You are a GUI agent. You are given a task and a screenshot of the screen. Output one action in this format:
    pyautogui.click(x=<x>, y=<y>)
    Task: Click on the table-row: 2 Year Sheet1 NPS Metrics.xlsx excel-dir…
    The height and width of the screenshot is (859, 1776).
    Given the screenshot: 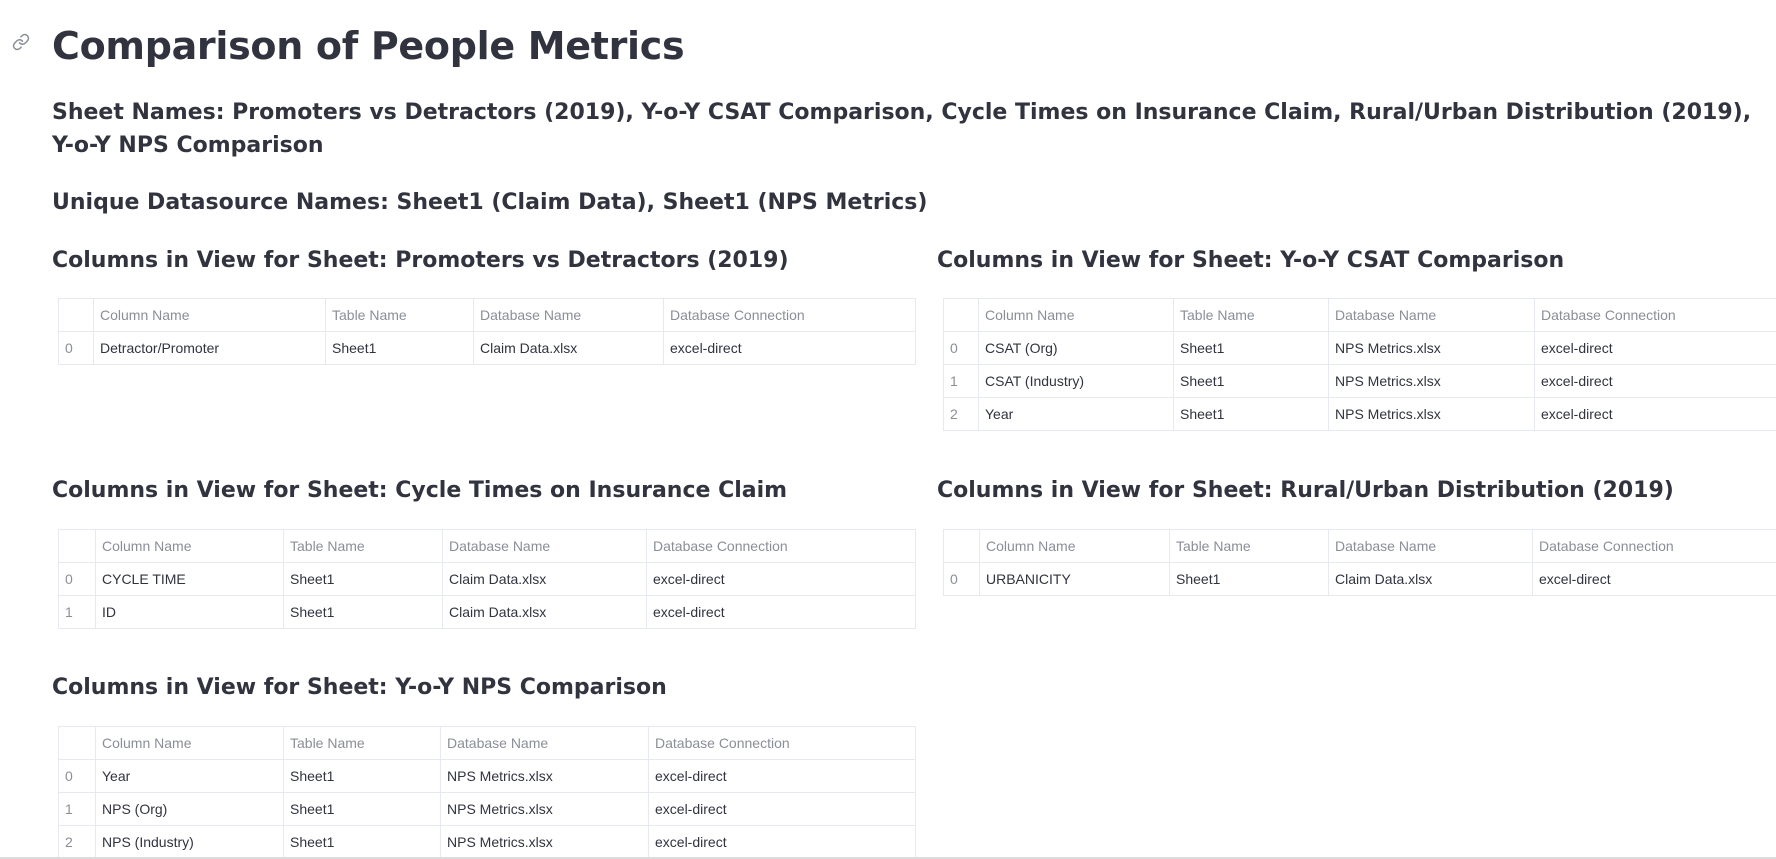 What is the action you would take?
    pyautogui.click(x=1359, y=414)
    